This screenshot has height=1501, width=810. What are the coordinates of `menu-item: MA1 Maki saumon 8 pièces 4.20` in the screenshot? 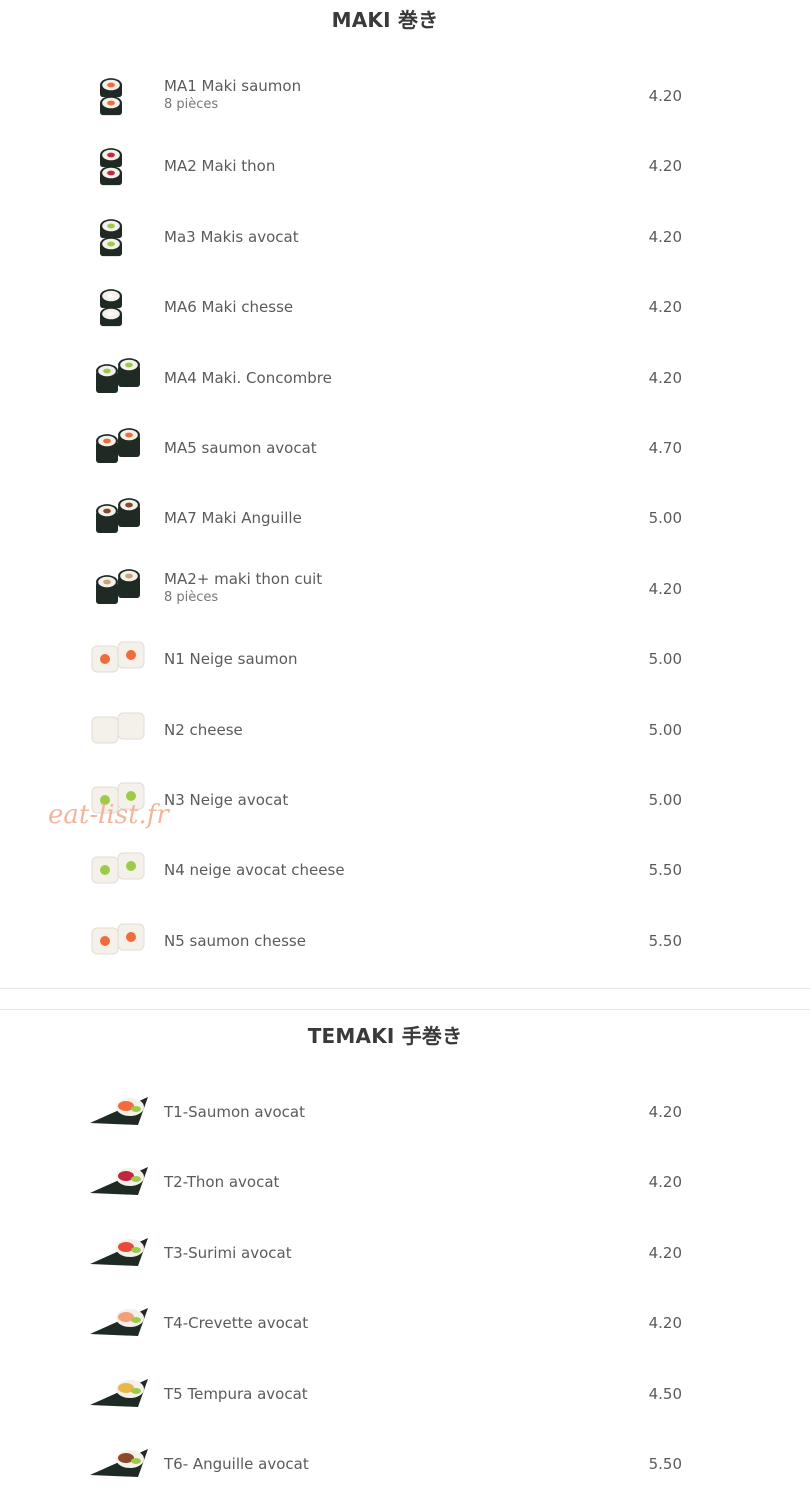 It's located at (405, 98).